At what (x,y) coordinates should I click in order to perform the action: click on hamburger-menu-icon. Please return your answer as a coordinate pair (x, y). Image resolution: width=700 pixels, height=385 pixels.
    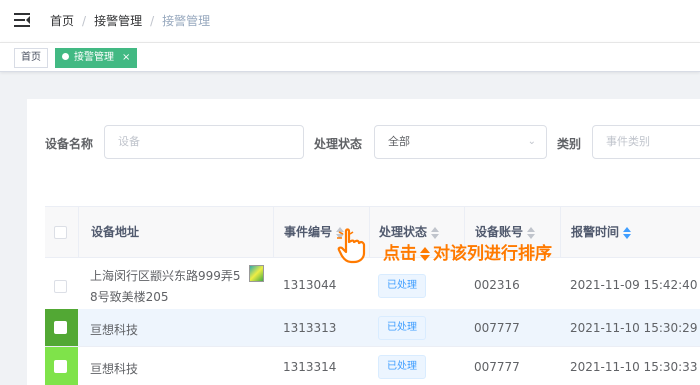
    Looking at the image, I should click on (22, 20).